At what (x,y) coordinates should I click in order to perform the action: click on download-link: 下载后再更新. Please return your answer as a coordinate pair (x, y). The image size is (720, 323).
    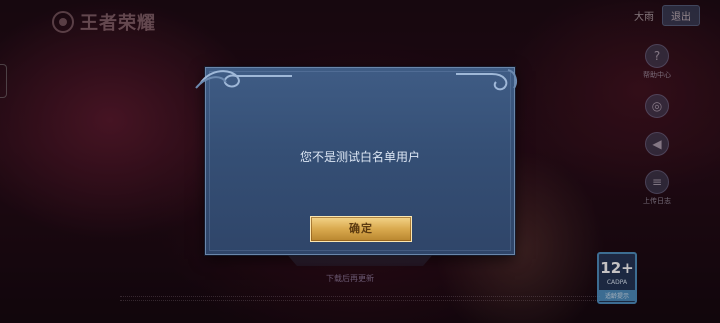
    Looking at the image, I should click on (350, 278).